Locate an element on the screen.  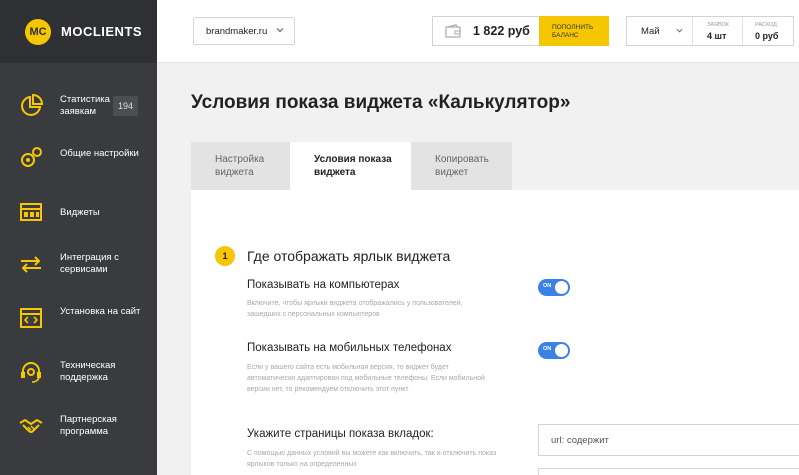
option-desktop-title: Показывать на компьютерах is located at coordinates (323, 285).